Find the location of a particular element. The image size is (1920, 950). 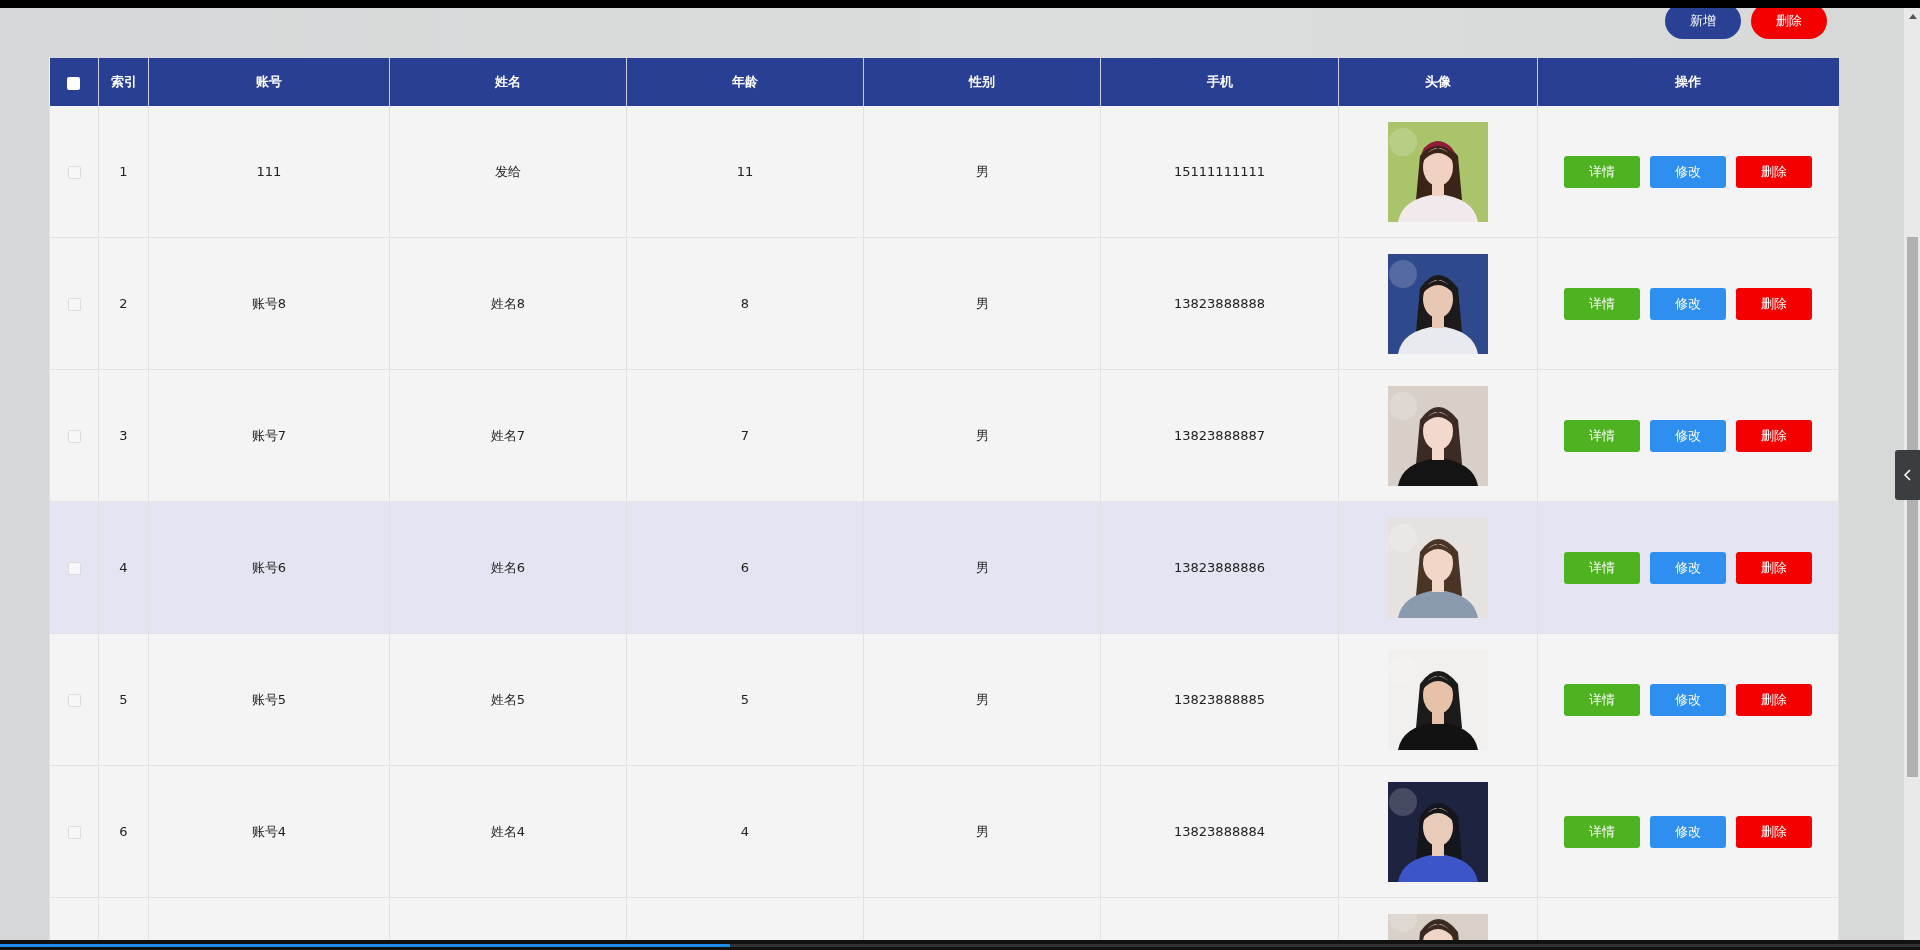

phone-cell: 13823888888 is located at coordinates (1219, 303).